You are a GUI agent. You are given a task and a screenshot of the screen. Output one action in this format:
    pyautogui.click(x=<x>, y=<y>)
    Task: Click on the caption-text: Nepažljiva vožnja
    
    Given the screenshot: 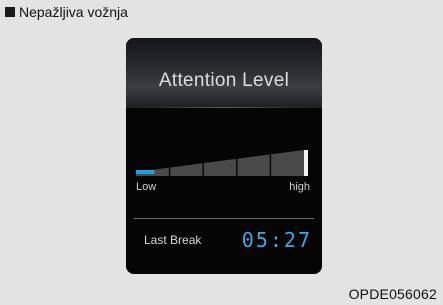 What is the action you would take?
    pyautogui.click(x=73, y=12)
    